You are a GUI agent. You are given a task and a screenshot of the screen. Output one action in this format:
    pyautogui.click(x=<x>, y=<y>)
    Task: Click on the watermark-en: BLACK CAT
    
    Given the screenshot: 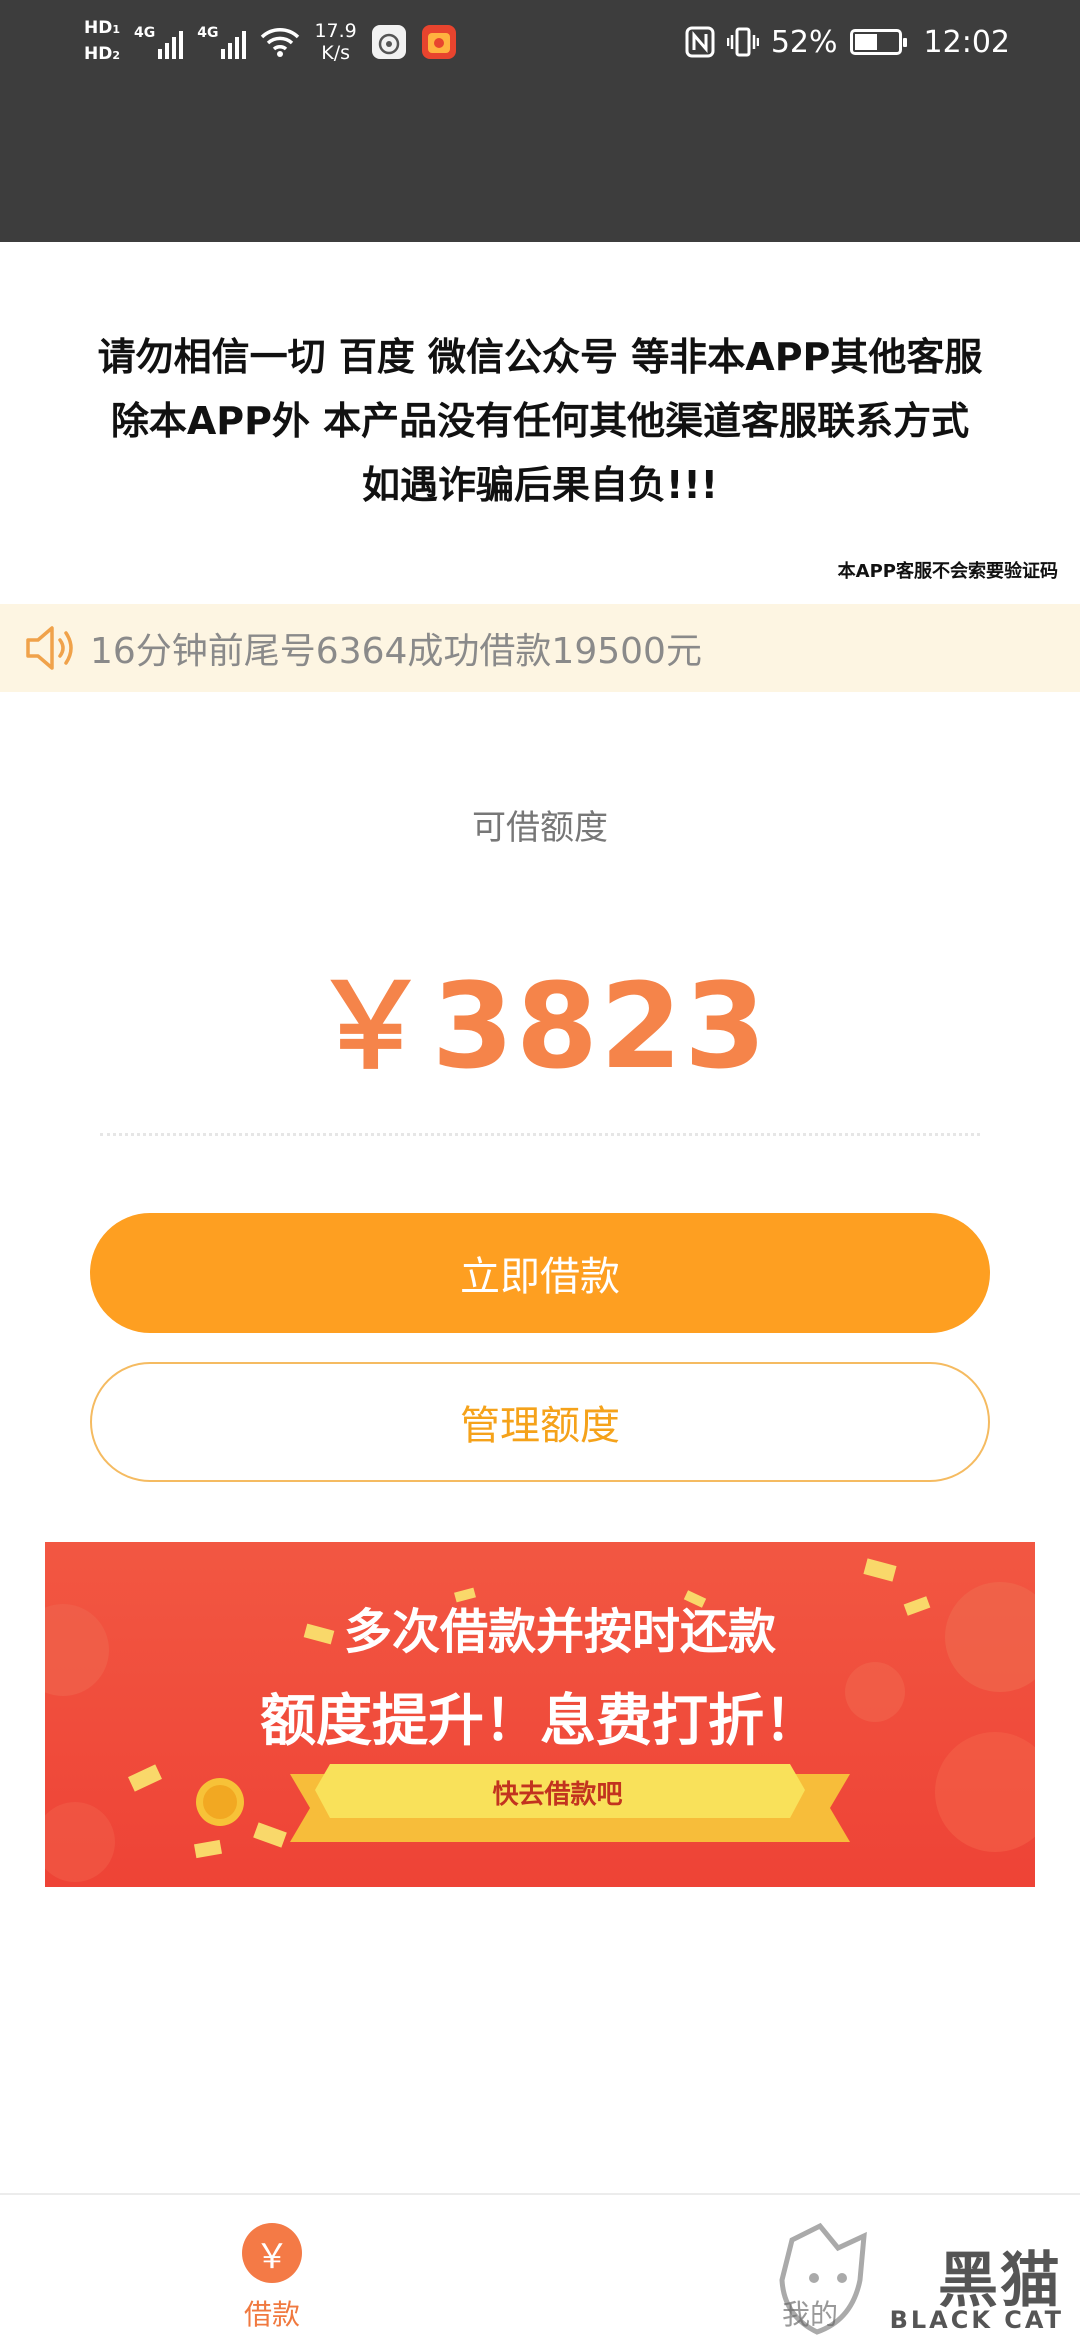 What is the action you would take?
    pyautogui.click(x=976, y=2320)
    